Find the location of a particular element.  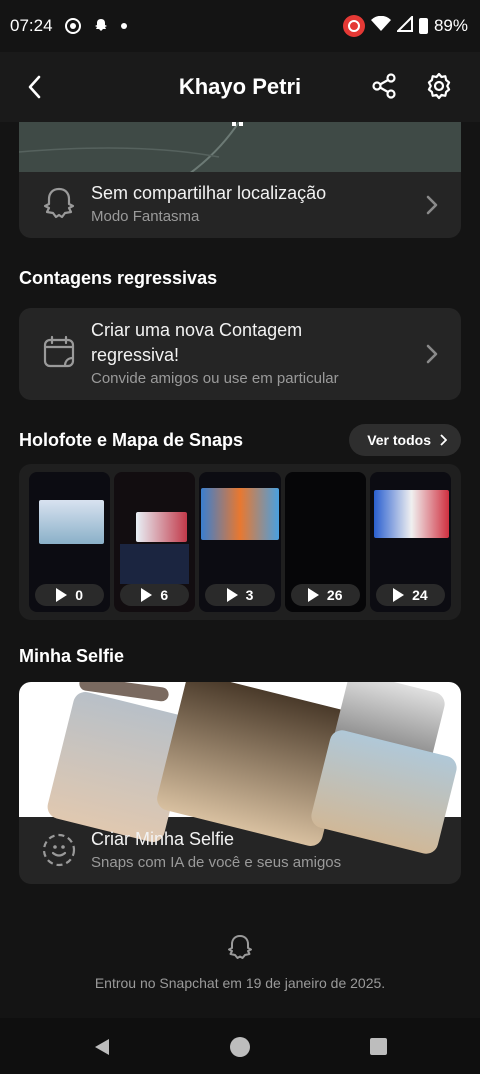

spotlight-thumbnails: 0 6 3 26 24 is located at coordinates (240, 542).